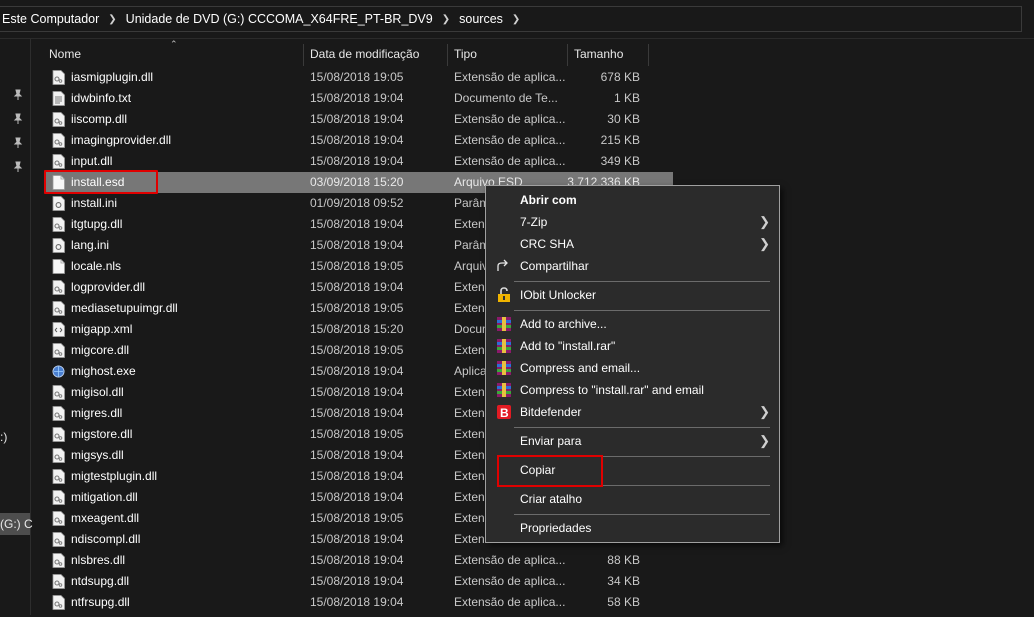 This screenshot has height=617, width=1034. Describe the element at coordinates (97, 455) in the screenshot. I see `file-name: migsys.dll` at that location.